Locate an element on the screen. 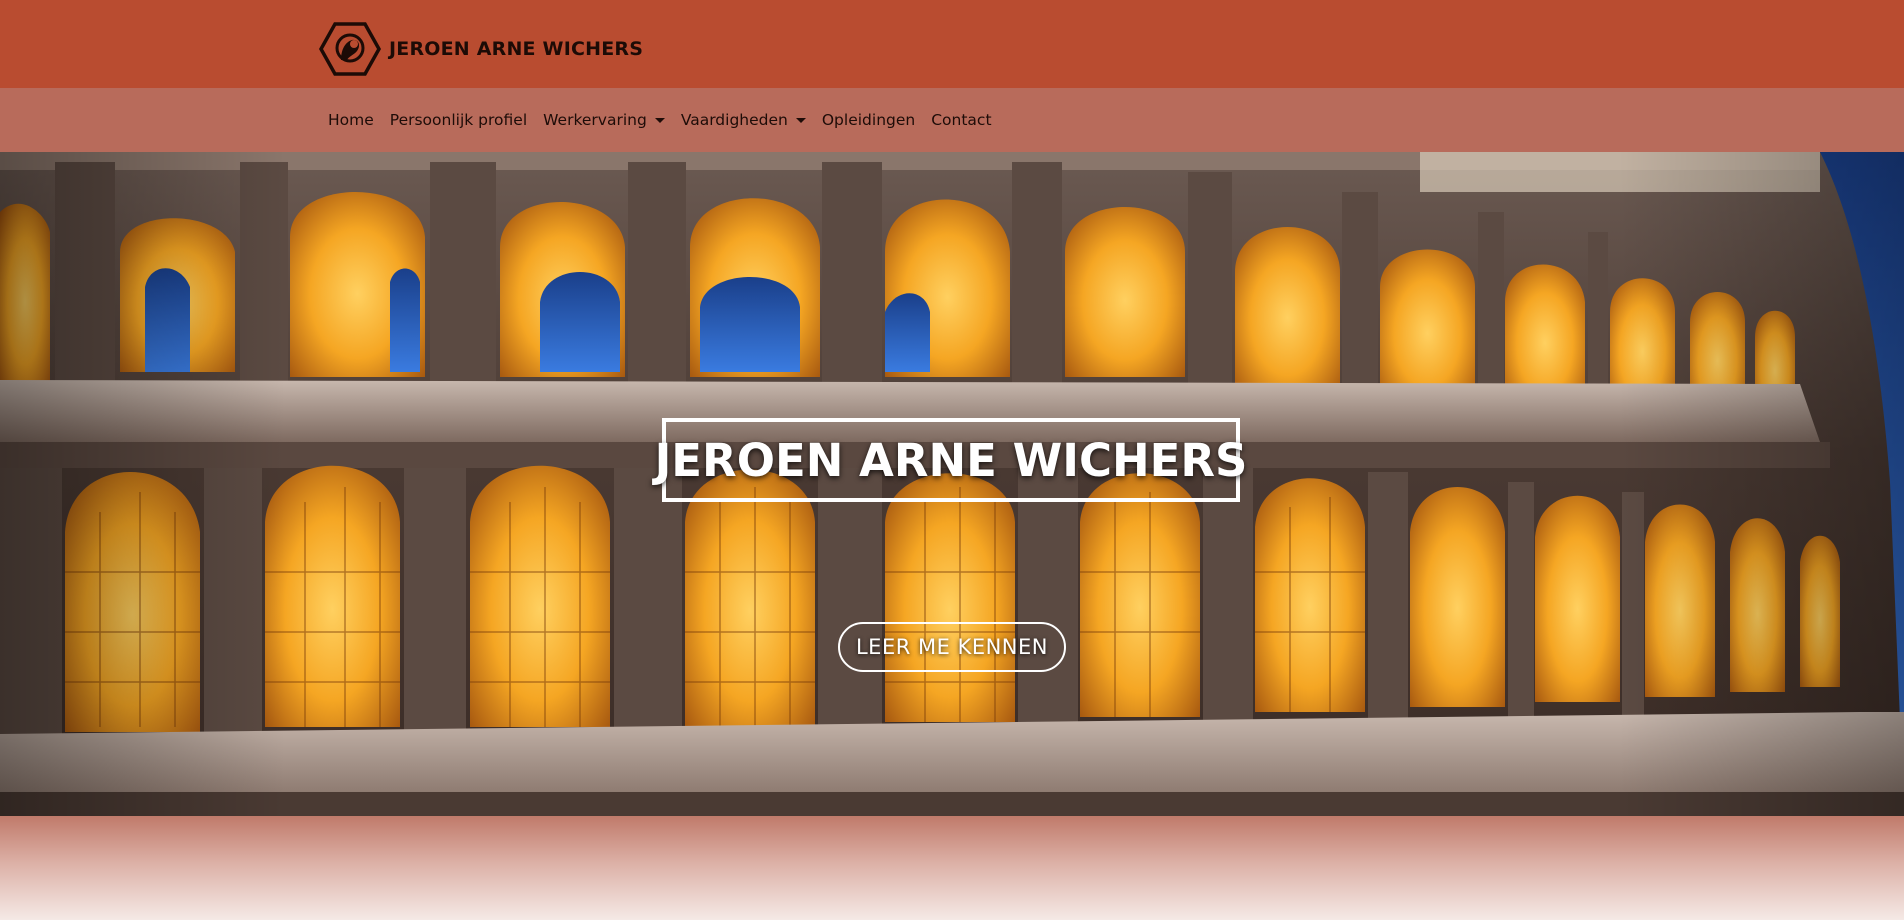 This screenshot has width=1904, height=920. brand-logo-link: JEROEN ARNE WICHERS is located at coordinates (481, 49).